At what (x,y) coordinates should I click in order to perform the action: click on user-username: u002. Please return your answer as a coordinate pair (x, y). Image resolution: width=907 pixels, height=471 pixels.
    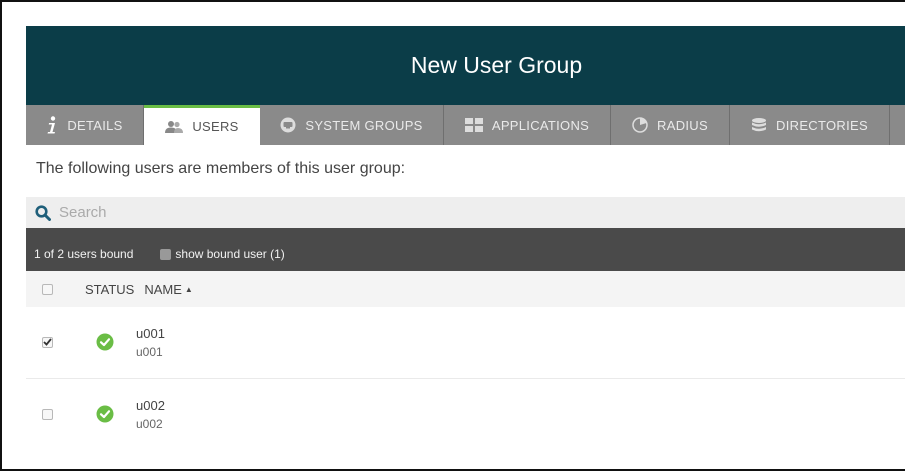
    Looking at the image, I should click on (149, 423).